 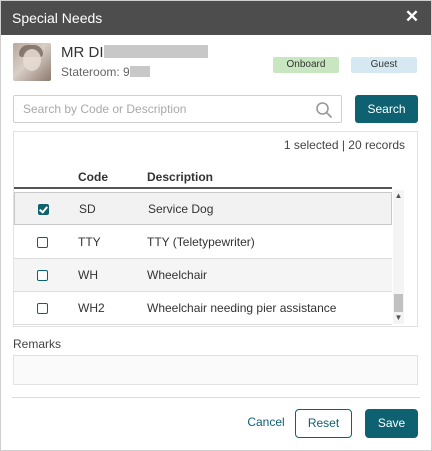 I want to click on row-code: WH, so click(x=88, y=275).